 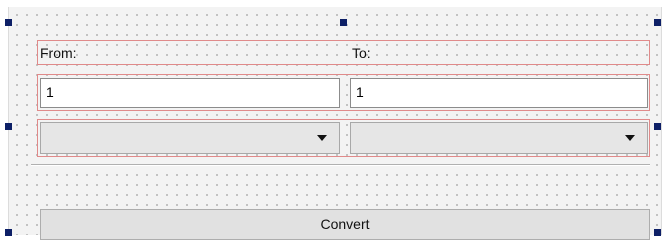 I want to click on selection-handle-middle-right, so click(x=657, y=126).